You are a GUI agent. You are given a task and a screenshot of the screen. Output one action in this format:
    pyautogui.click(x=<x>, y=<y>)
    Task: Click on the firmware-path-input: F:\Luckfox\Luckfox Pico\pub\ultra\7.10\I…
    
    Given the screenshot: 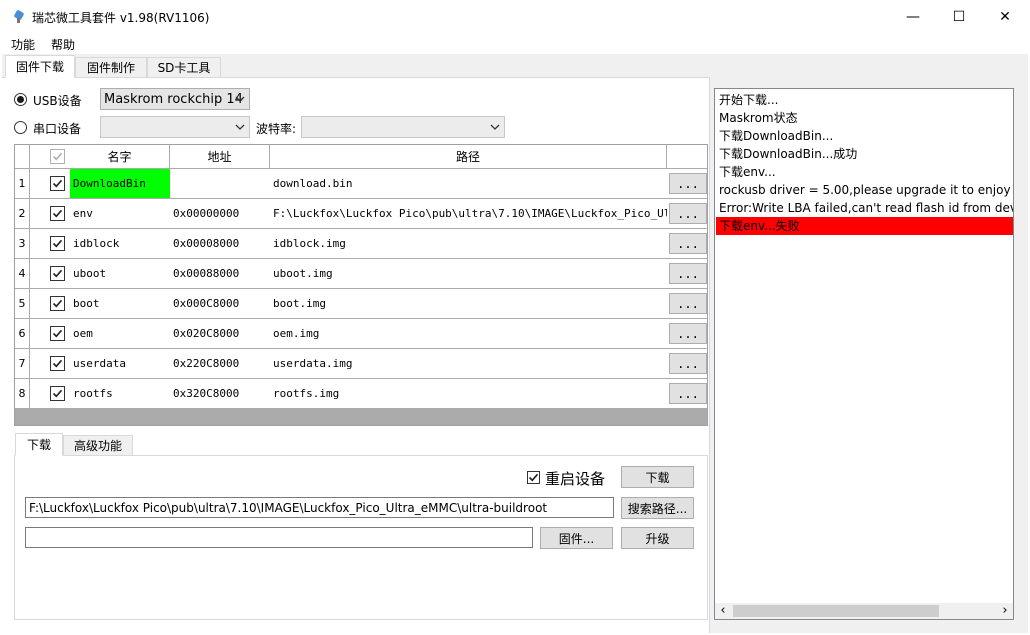 What is the action you would take?
    pyautogui.click(x=319, y=507)
    